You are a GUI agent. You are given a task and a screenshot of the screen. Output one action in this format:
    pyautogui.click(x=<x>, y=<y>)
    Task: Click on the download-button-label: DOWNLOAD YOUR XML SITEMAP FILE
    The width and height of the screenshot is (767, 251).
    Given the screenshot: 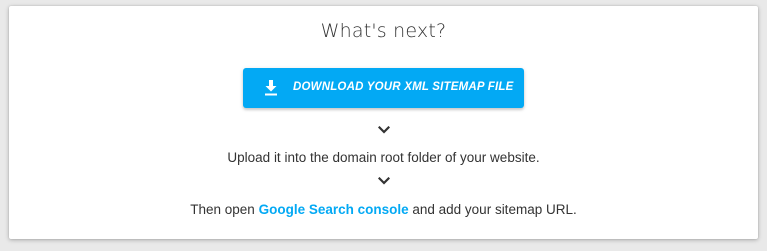 What is the action you would take?
    pyautogui.click(x=403, y=87)
    